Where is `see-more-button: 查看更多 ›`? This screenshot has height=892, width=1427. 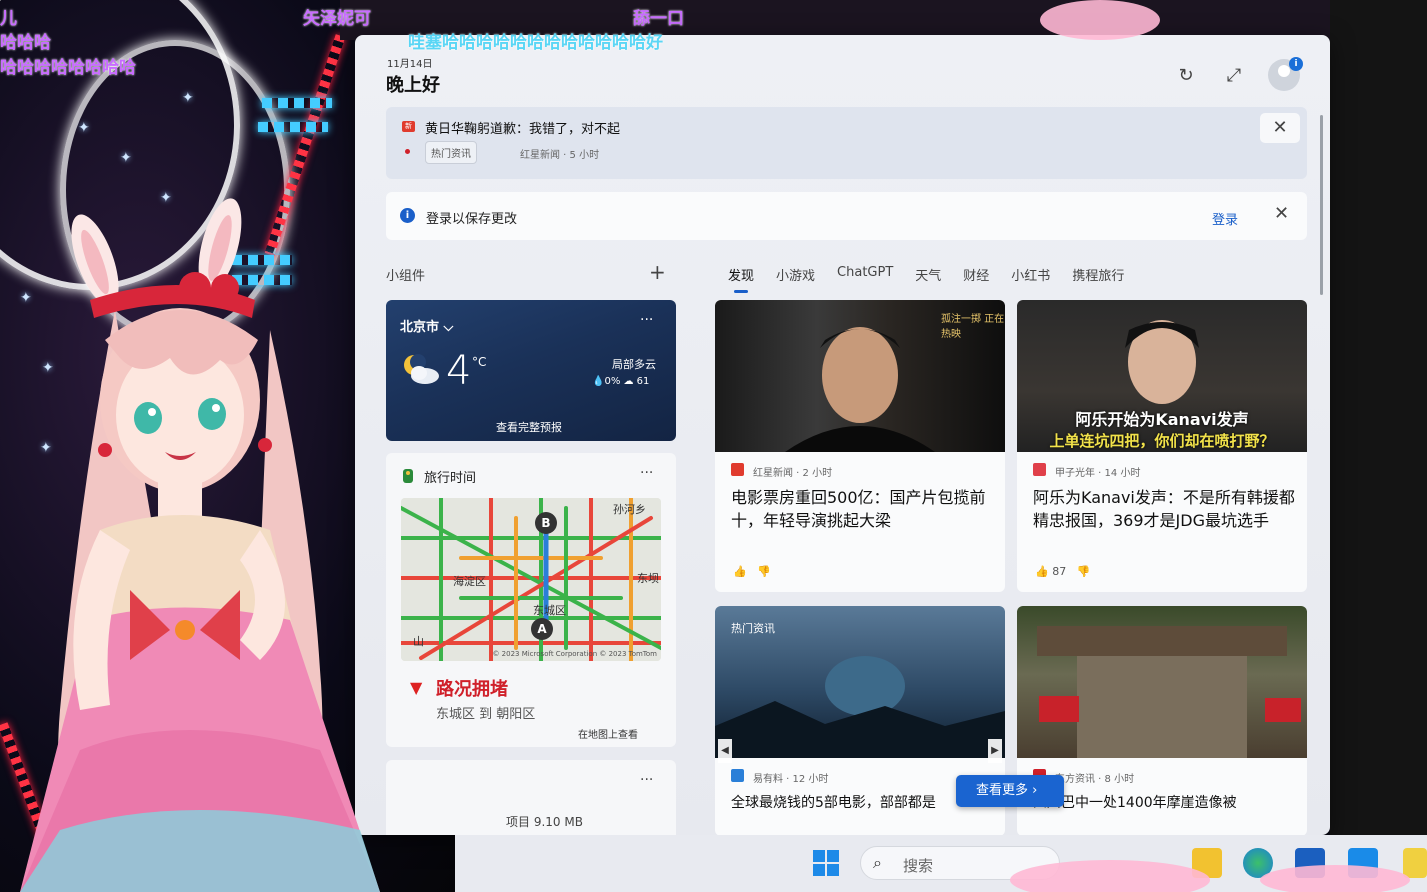 see-more-button: 查看更多 › is located at coordinates (1010, 791).